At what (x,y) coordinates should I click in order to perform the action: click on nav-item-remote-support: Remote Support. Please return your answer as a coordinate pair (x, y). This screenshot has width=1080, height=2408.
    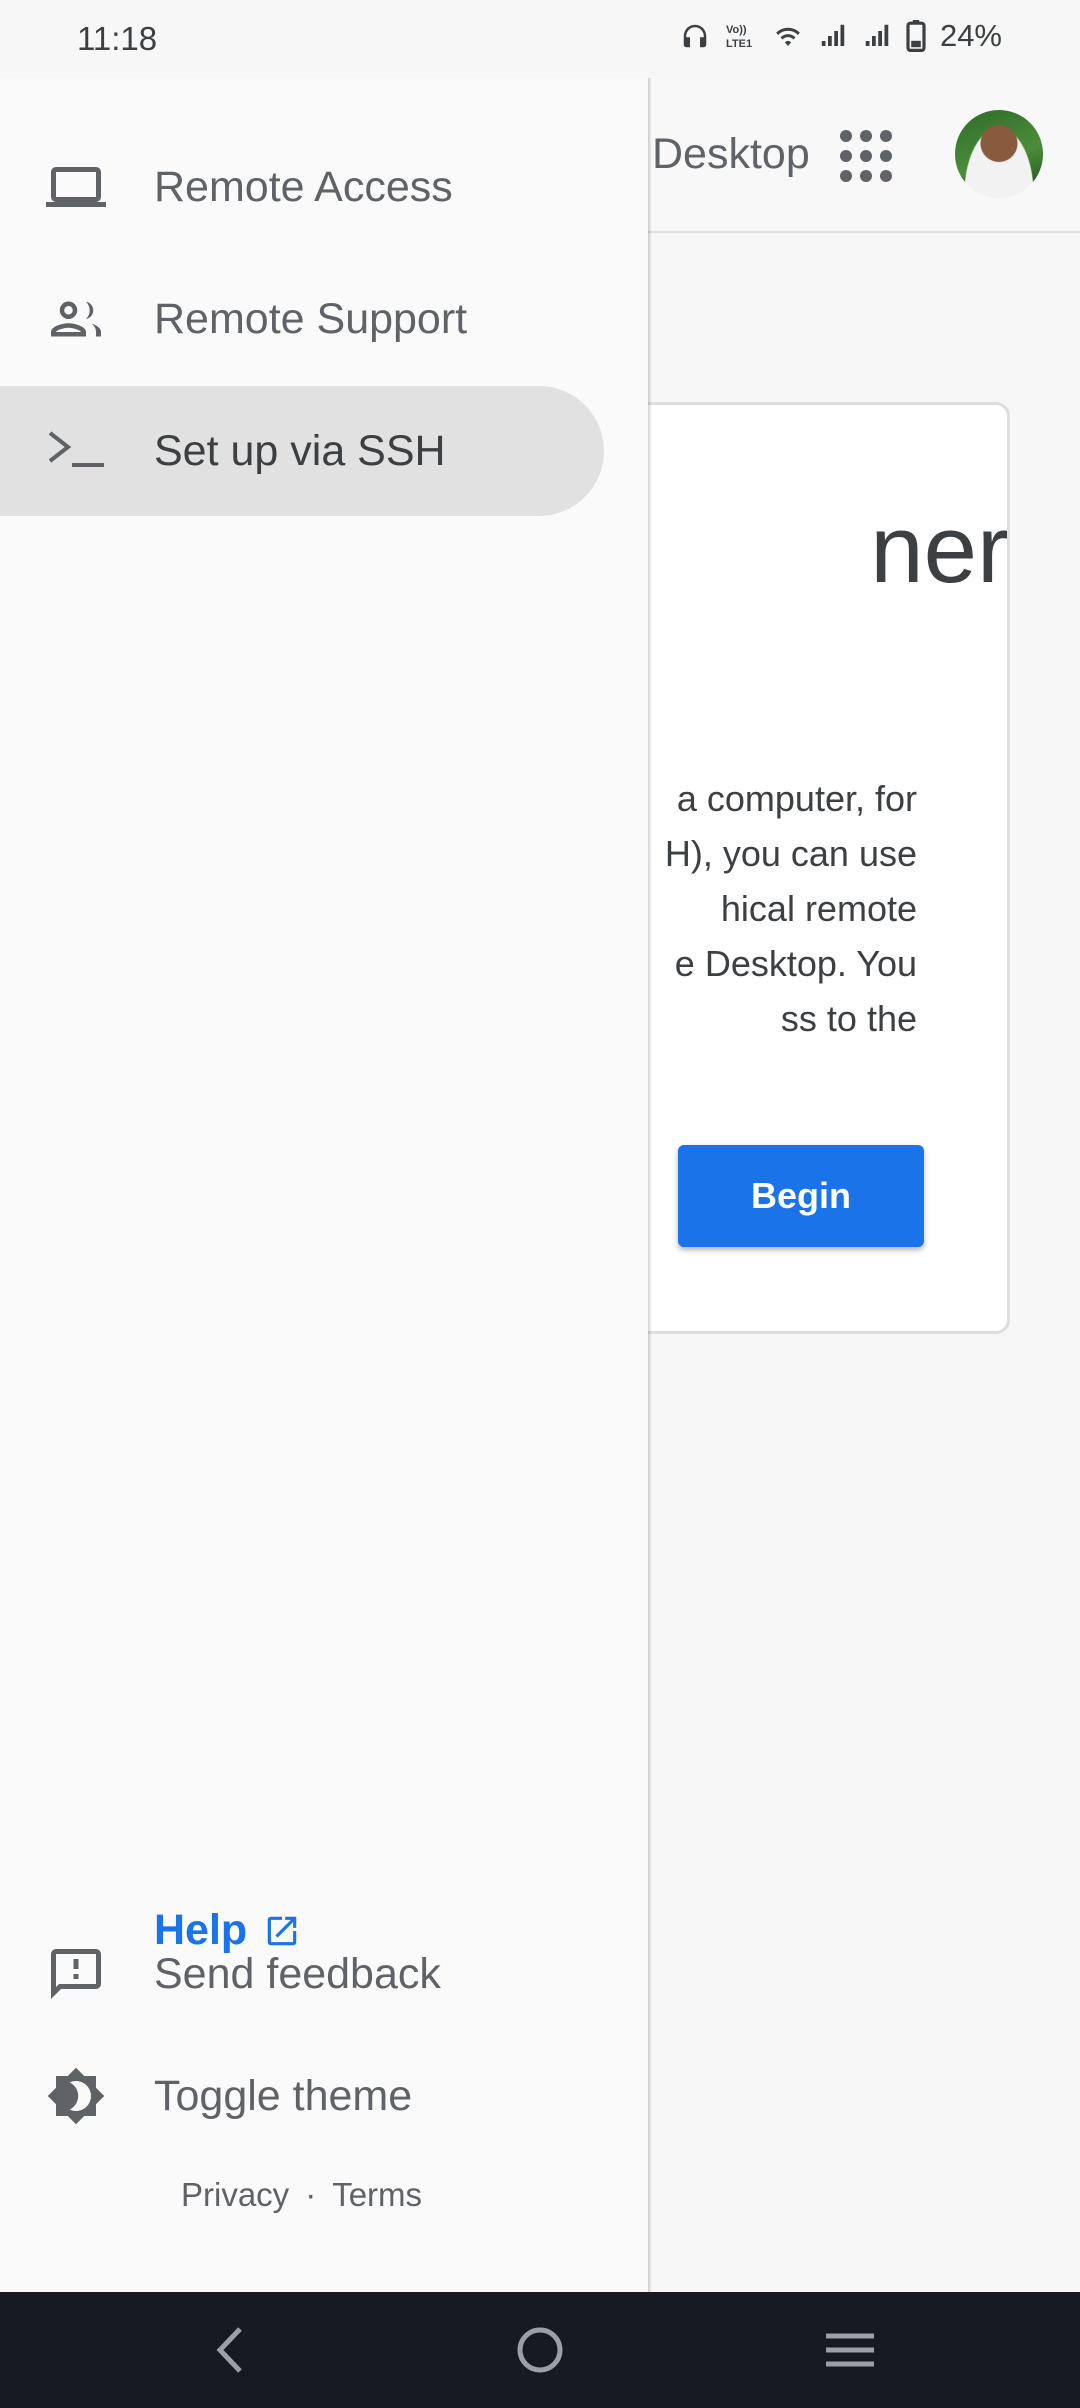
    Looking at the image, I should click on (302, 319).